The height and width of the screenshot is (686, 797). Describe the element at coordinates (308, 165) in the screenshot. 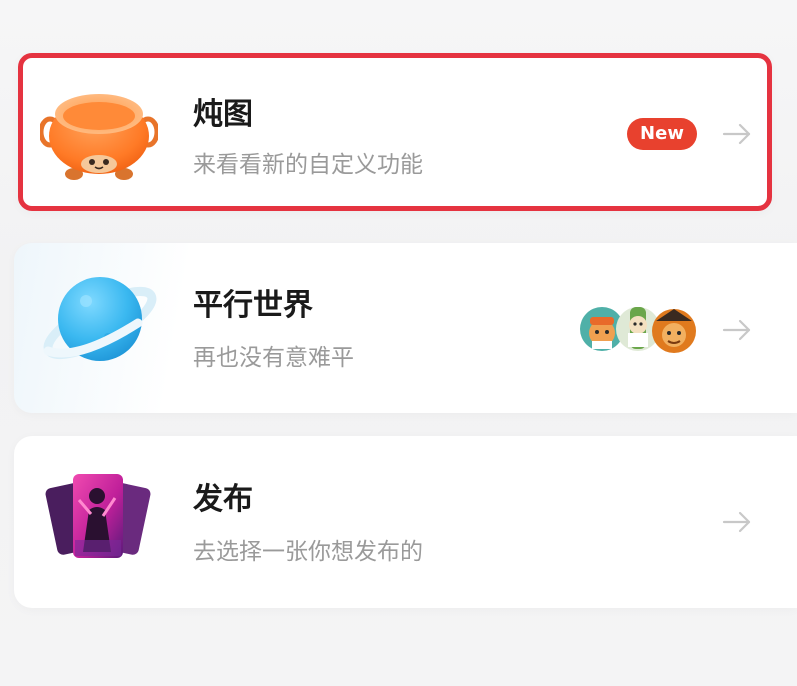

I see `card-subtitle: 来看看新的自定义功能` at that location.